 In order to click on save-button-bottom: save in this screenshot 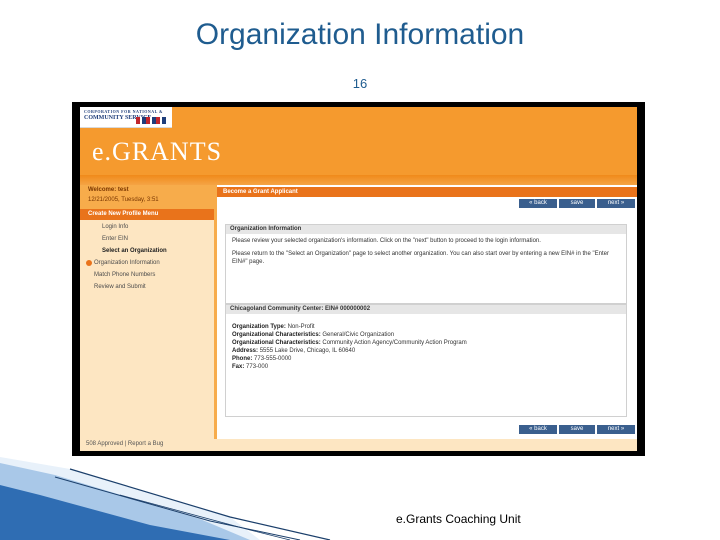, I will do `click(577, 429)`.